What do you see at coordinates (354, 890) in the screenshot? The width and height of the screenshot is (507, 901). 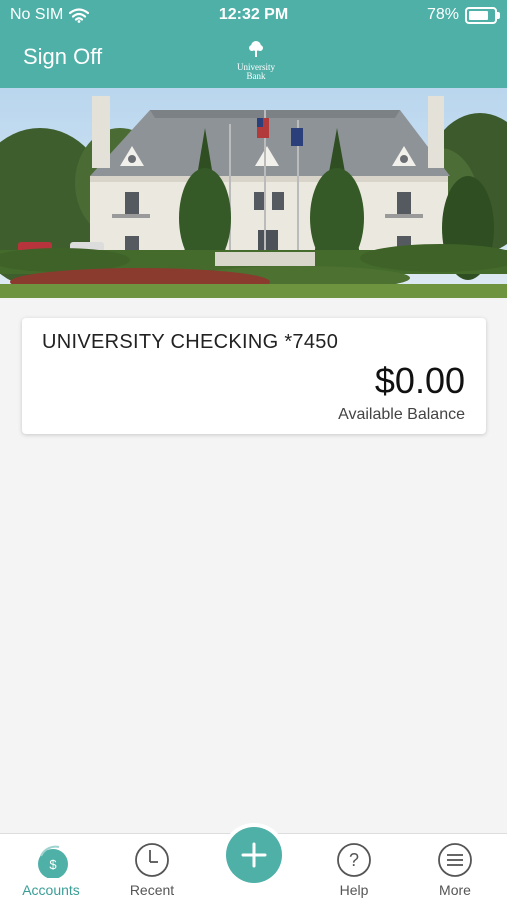 I see `tab-help-label: Help` at bounding box center [354, 890].